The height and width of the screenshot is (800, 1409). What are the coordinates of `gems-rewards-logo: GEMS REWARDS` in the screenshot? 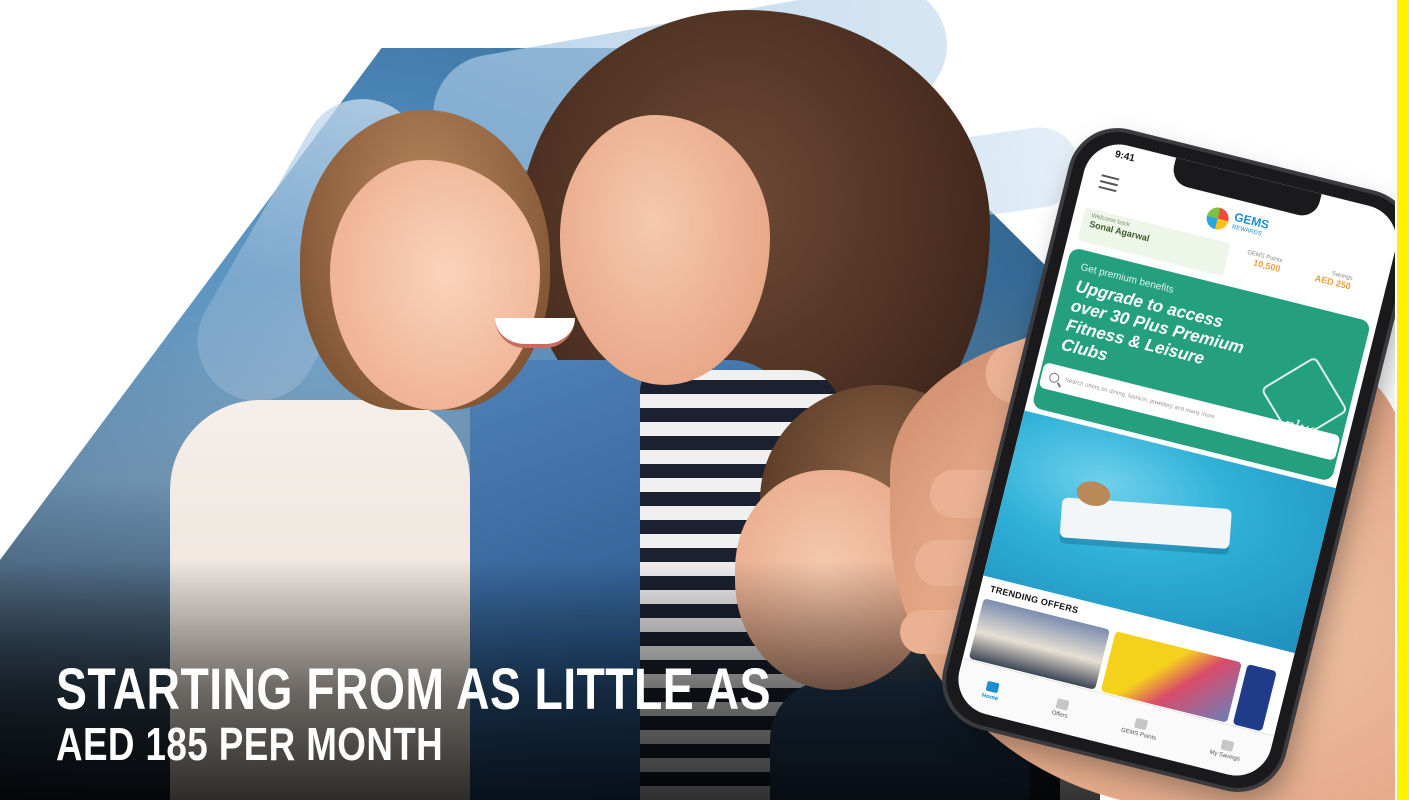 It's located at (1237, 223).